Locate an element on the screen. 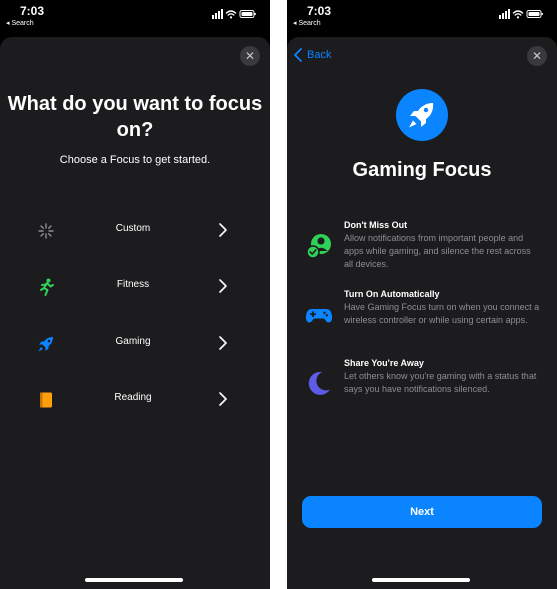 The width and height of the screenshot is (557, 589). book-icon is located at coordinates (46, 400).